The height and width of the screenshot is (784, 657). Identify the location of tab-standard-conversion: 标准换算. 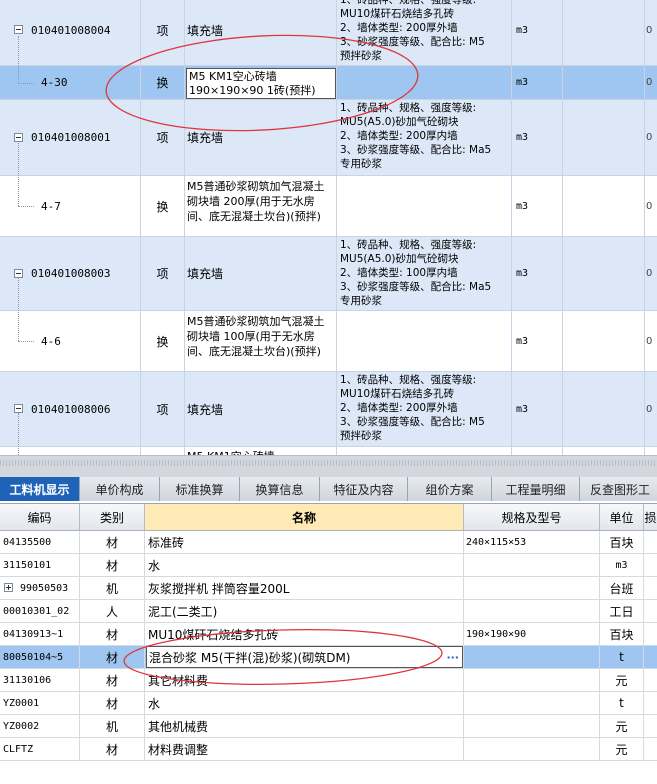
(200, 489).